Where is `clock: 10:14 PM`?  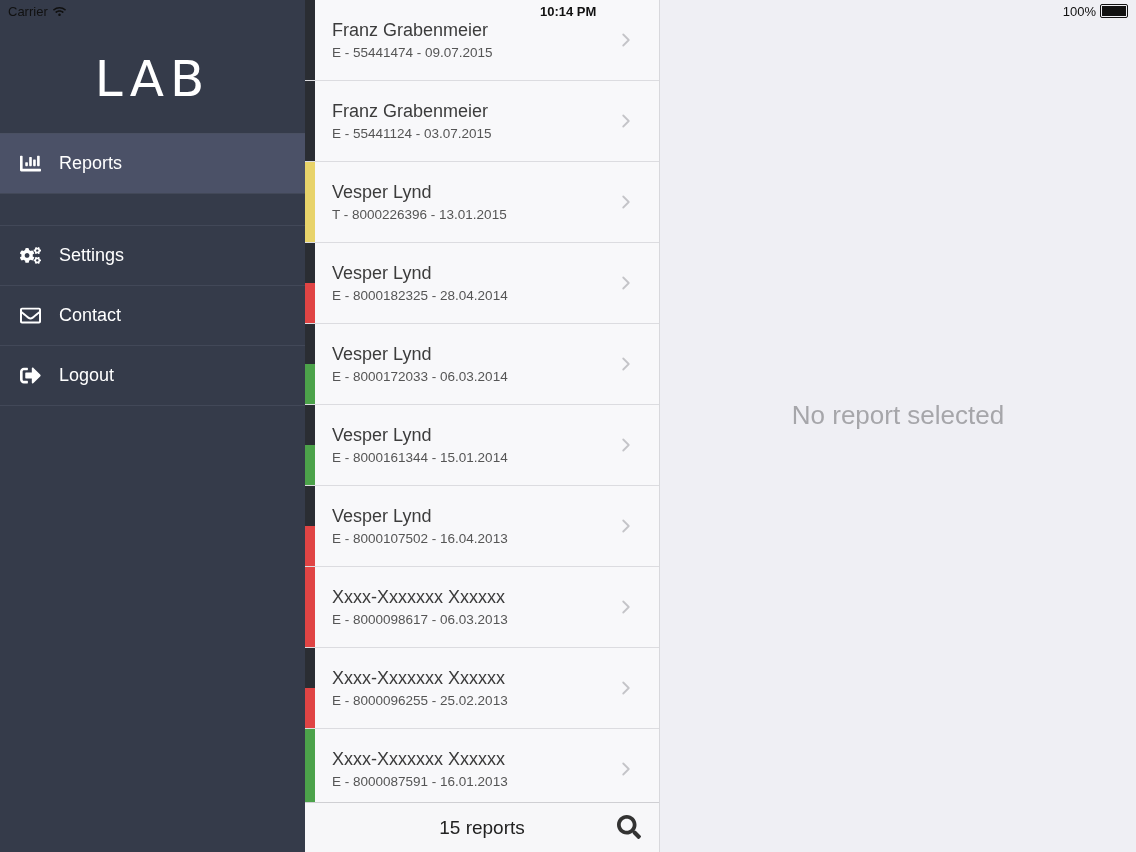
clock: 10:14 PM is located at coordinates (568, 11).